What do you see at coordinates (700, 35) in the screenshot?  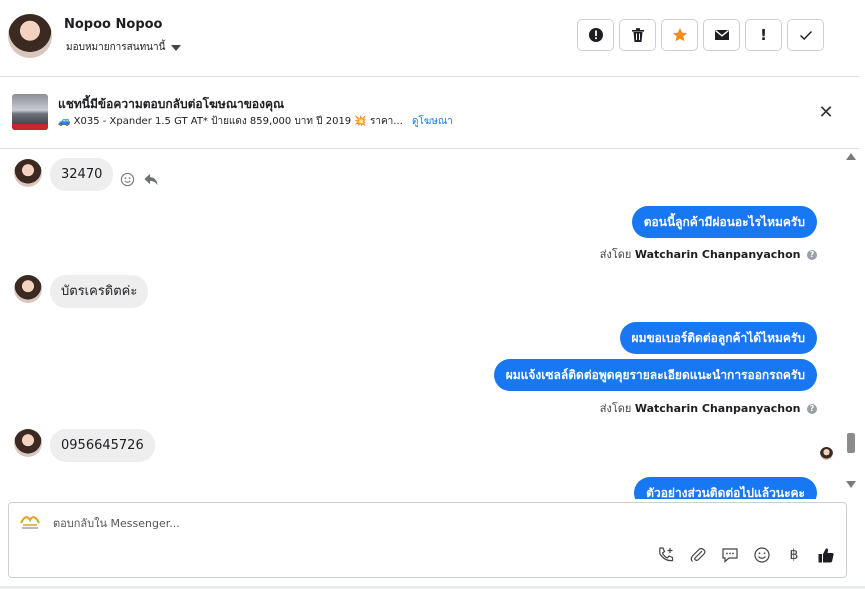 I see `conversation-actions: !` at bounding box center [700, 35].